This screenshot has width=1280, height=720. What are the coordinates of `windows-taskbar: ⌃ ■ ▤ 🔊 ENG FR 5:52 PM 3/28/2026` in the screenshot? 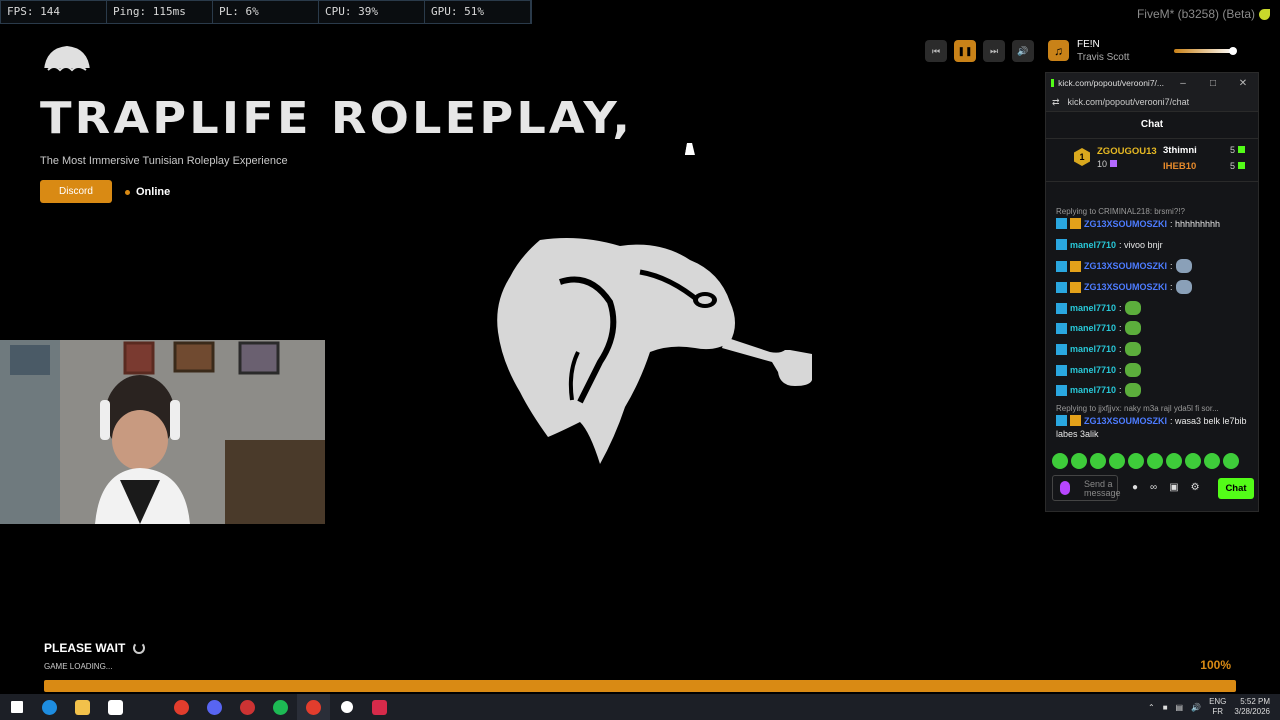 It's located at (640, 707).